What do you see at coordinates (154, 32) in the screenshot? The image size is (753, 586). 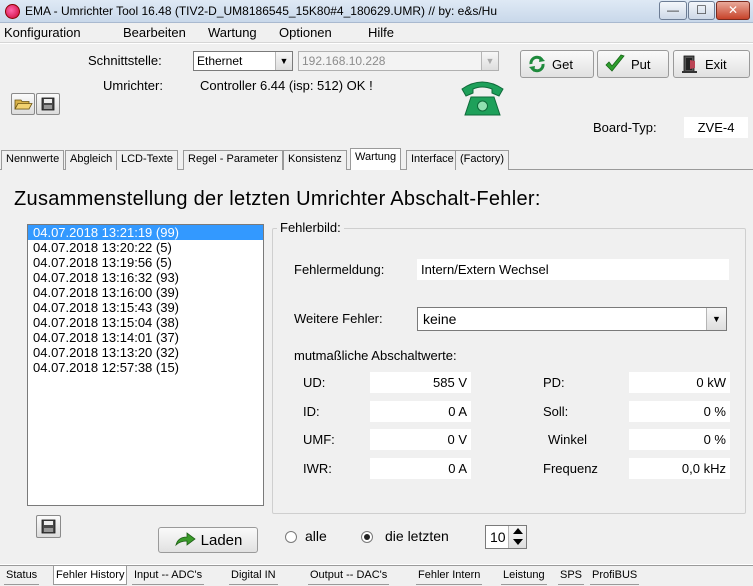 I see `menu-bearbeiten: Bearbeiten` at bounding box center [154, 32].